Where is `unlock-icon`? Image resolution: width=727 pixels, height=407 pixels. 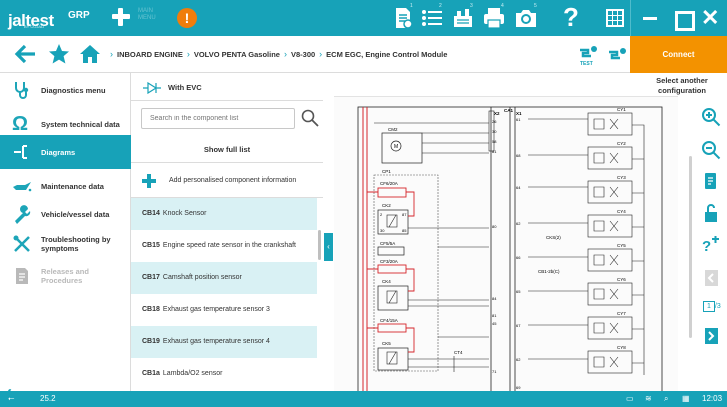
unlock-icon is located at coordinates (711, 213).